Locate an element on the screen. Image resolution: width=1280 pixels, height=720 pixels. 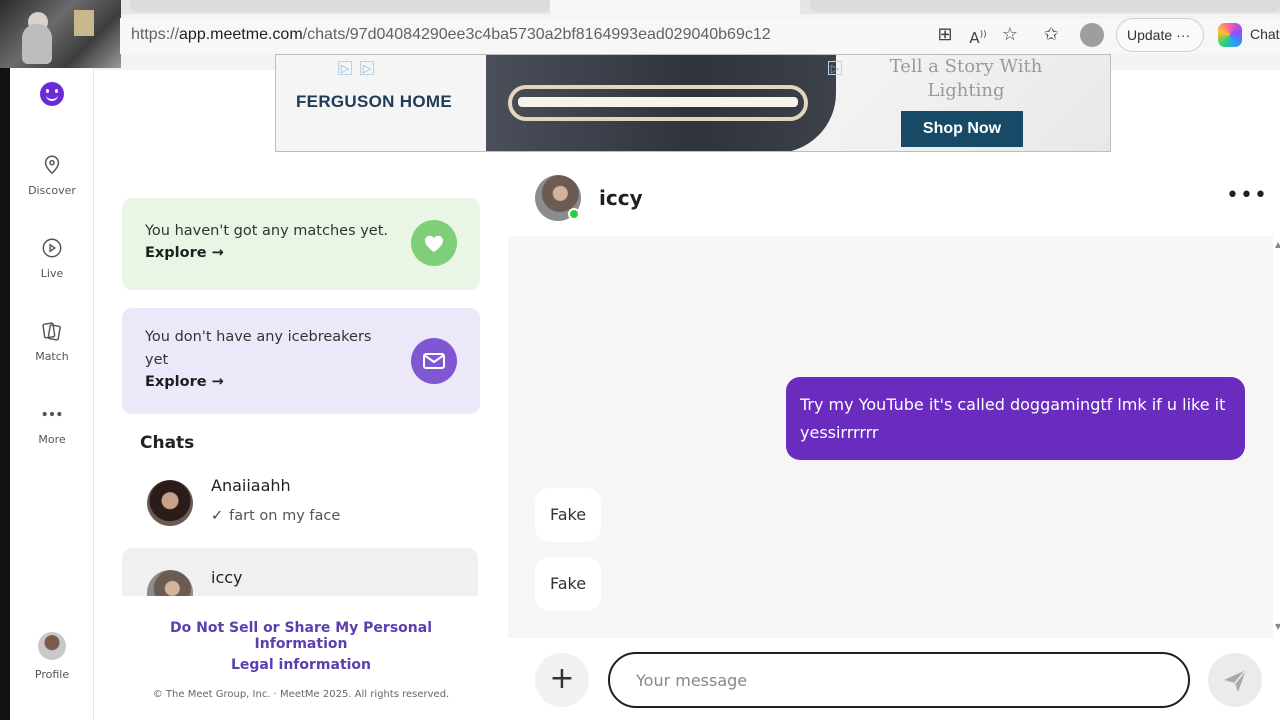
star-icon: ☆ is located at coordinates (1010, 35).